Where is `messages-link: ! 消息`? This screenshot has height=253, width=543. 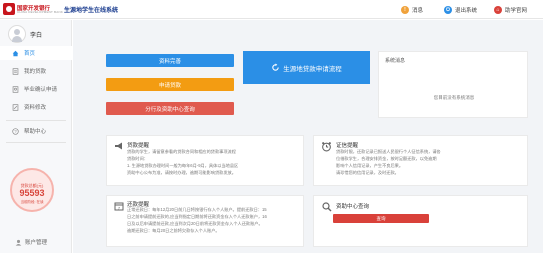
messages-link: ! 消息 is located at coordinates (412, 10).